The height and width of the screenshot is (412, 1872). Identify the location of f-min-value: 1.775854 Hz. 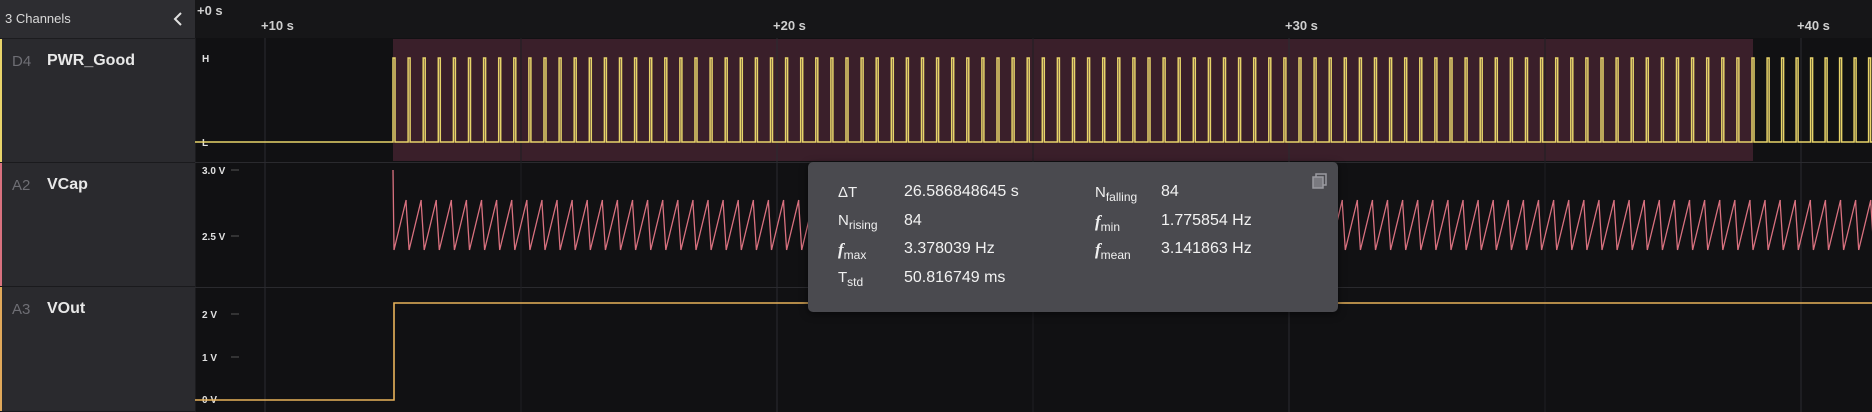
(1206, 220).